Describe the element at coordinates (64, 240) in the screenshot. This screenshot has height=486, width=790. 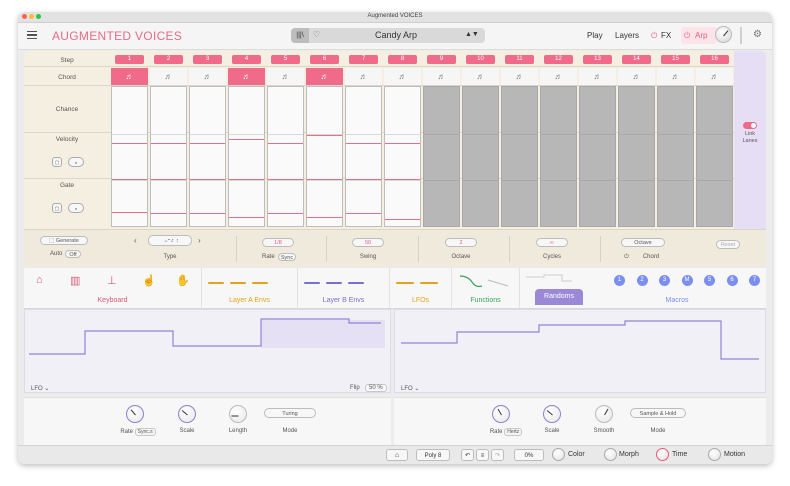
I see `generate-button: ⬚ Generate` at that location.